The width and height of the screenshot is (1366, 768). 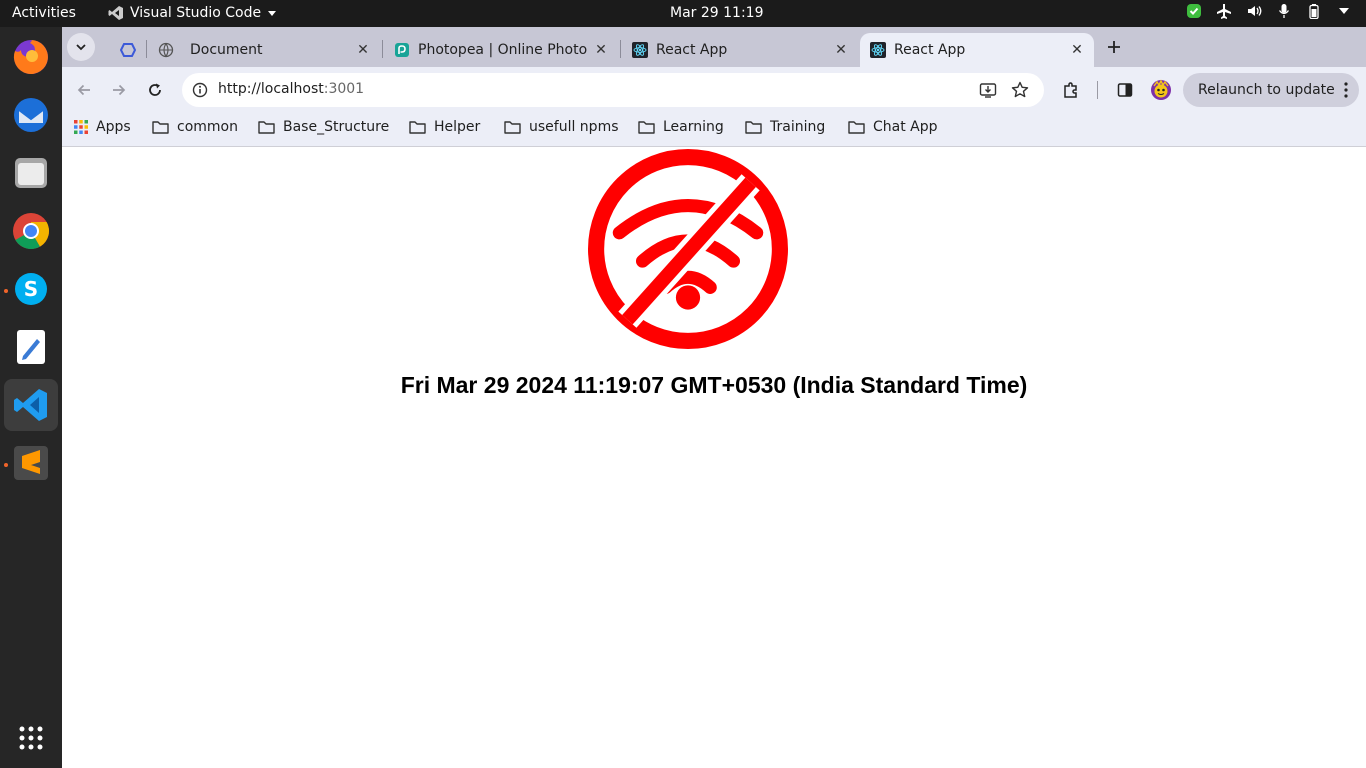 I want to click on new-tab-button, so click(x=1114, y=47).